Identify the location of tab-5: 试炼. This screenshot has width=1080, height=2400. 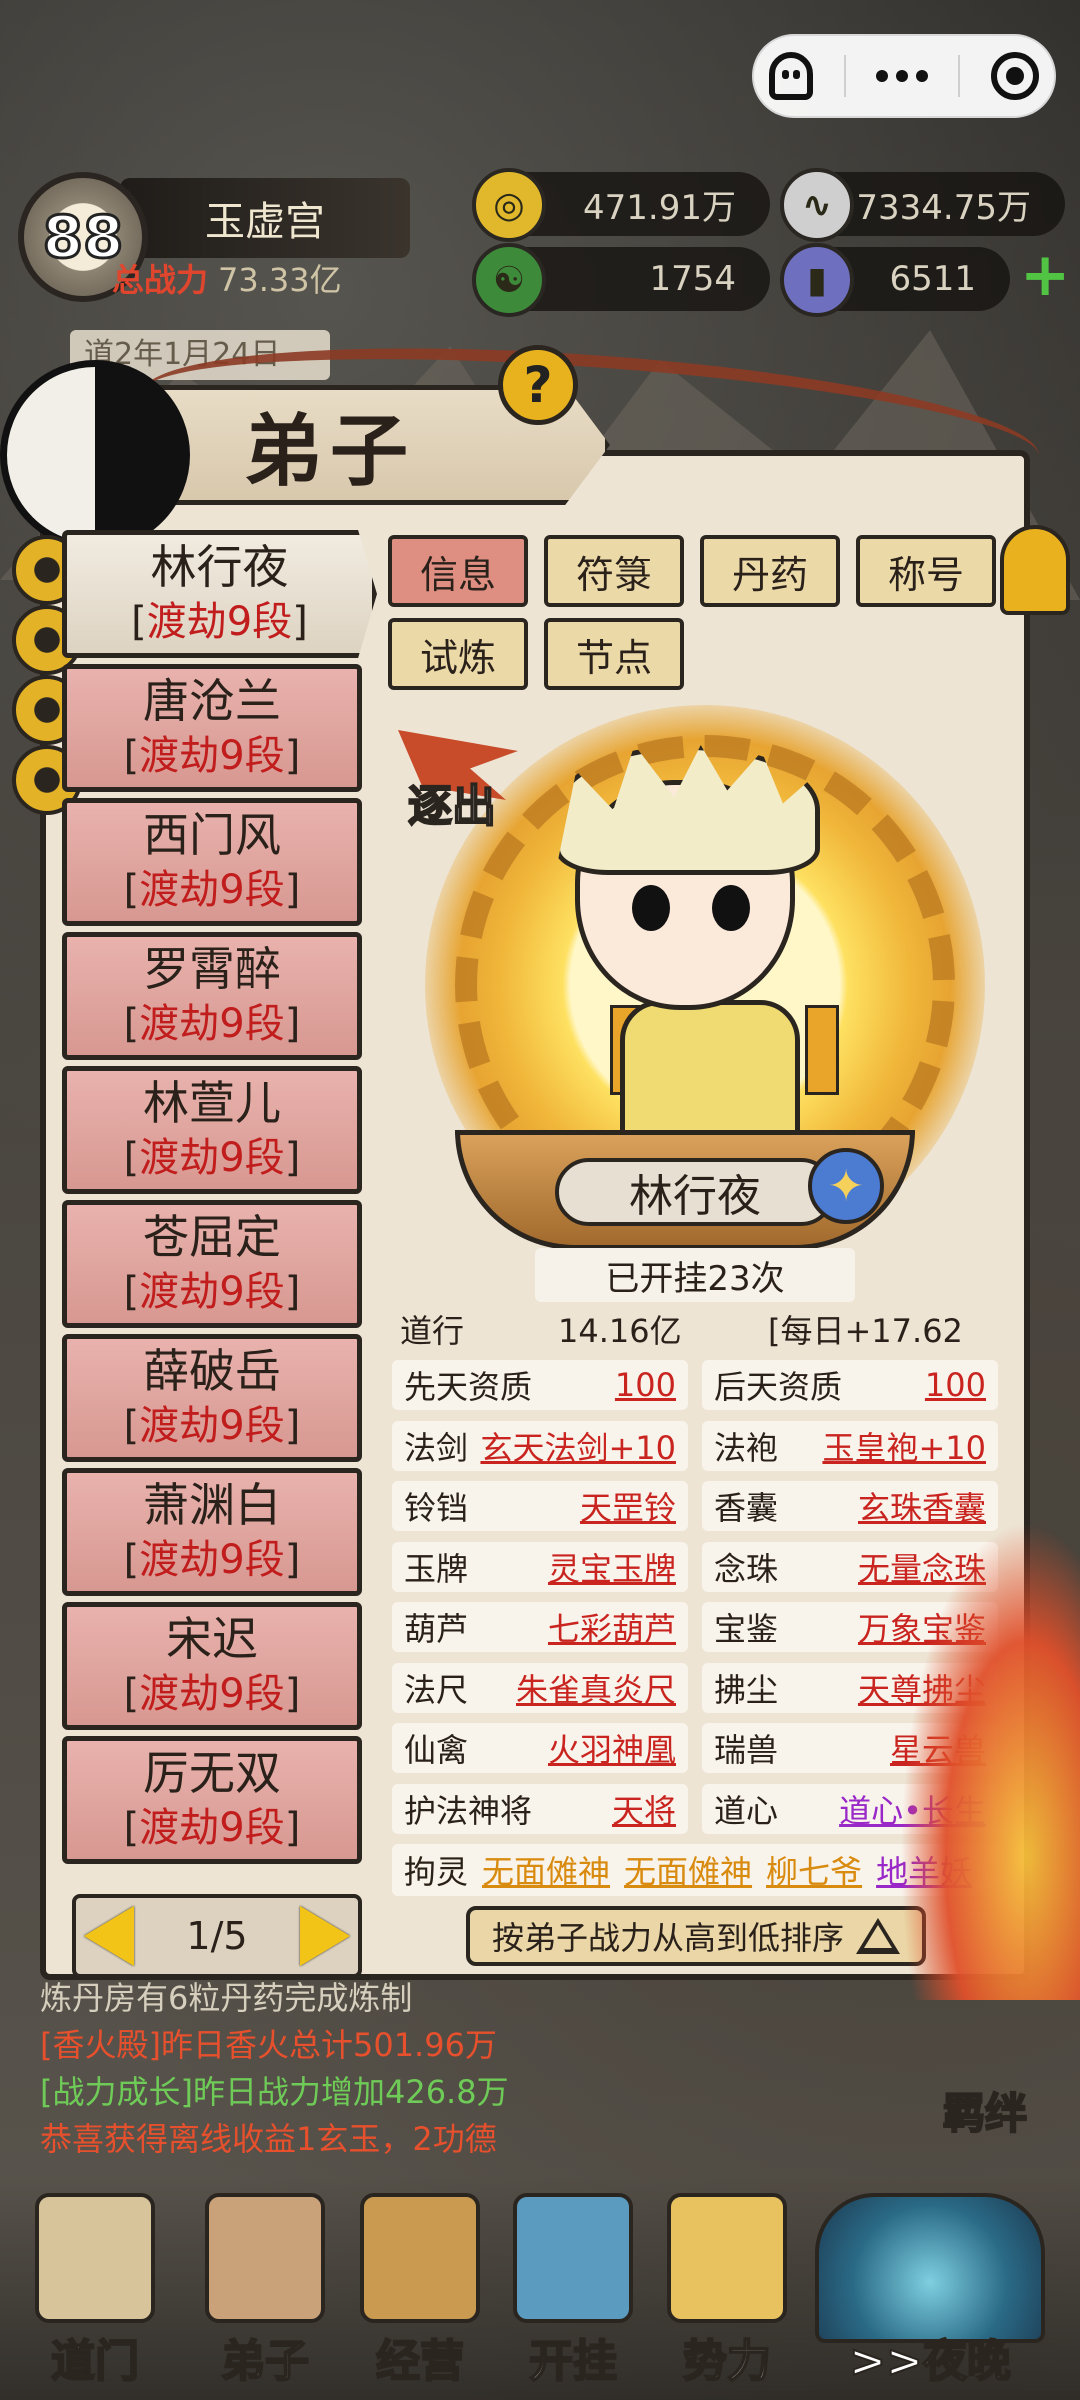
(458, 654).